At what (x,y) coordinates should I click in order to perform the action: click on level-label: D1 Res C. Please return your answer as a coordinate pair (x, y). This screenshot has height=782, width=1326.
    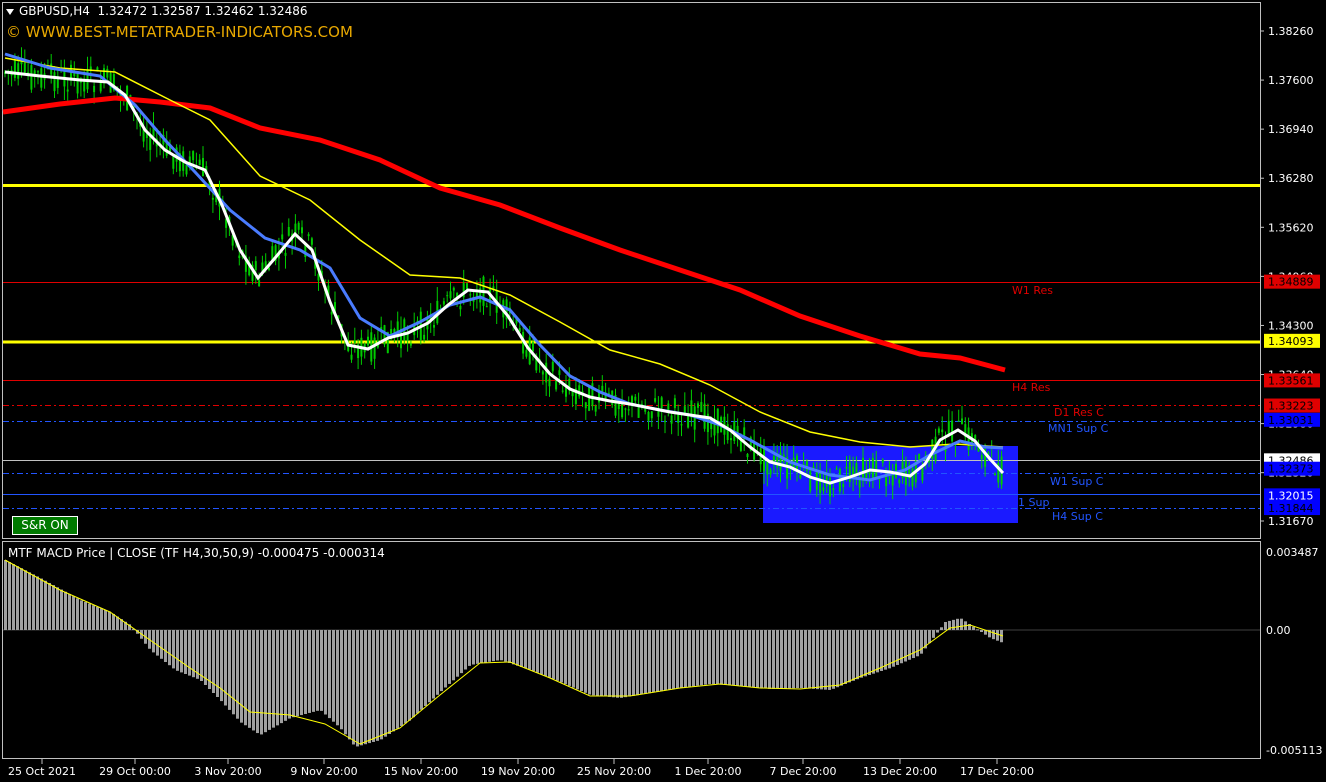
    Looking at the image, I should click on (1079, 412).